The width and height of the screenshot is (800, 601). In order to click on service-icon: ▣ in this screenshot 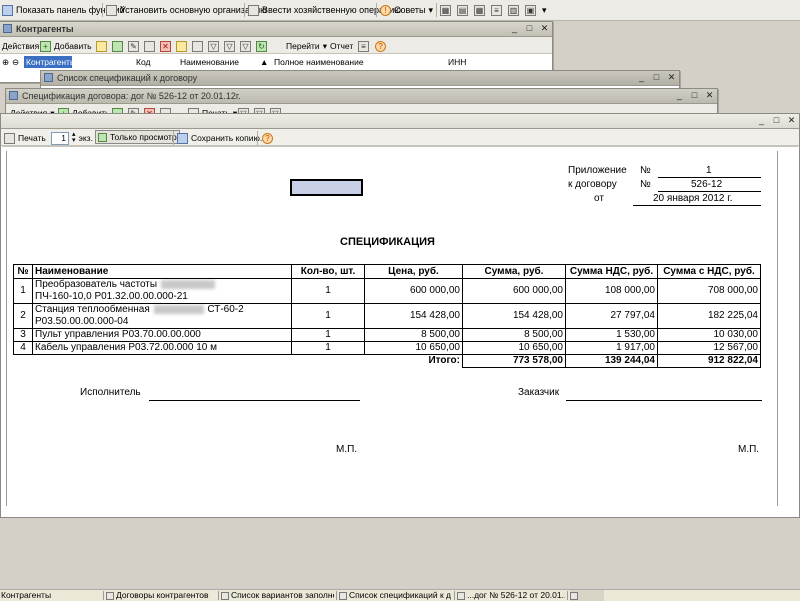, I will do `click(530, 10)`.